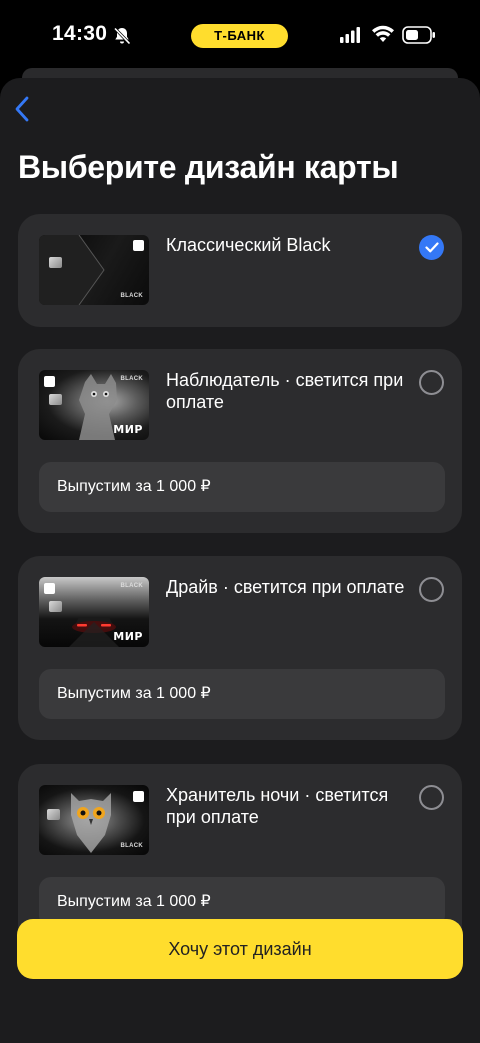 This screenshot has height=1043, width=480. I want to click on back-button, so click(22, 109).